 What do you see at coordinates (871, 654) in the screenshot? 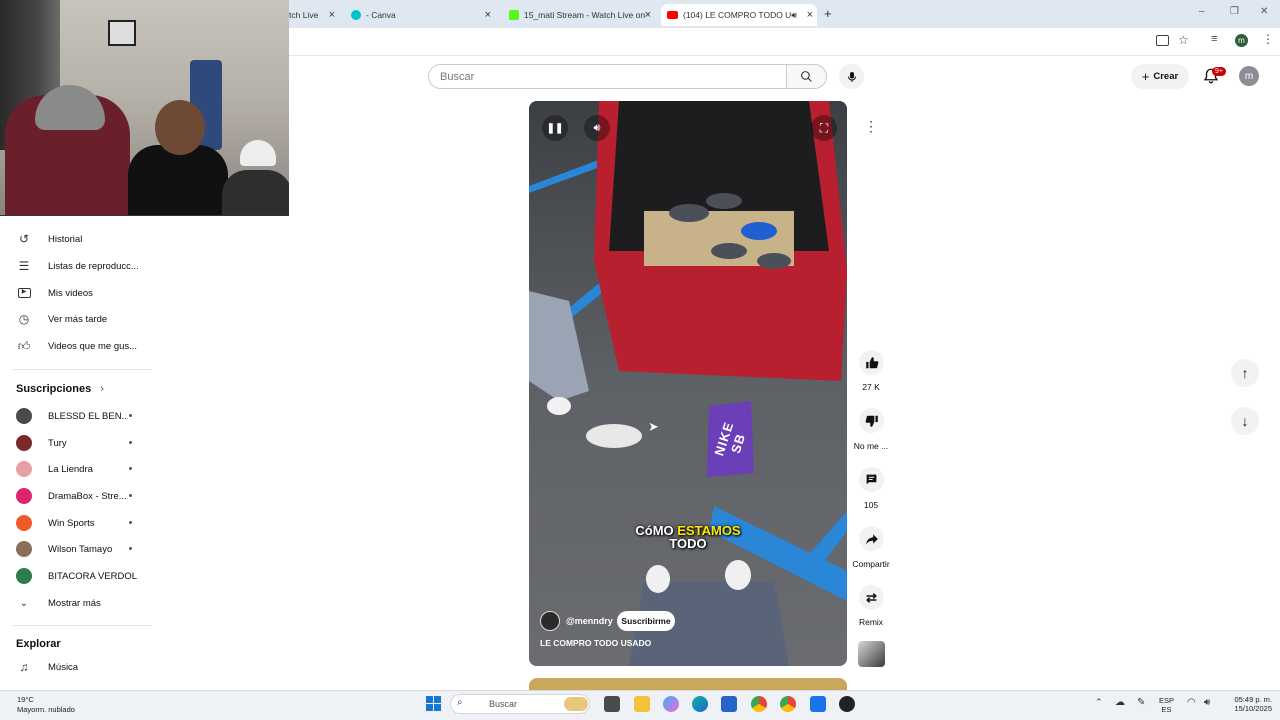
I see `audio-source-thumbnail` at bounding box center [871, 654].